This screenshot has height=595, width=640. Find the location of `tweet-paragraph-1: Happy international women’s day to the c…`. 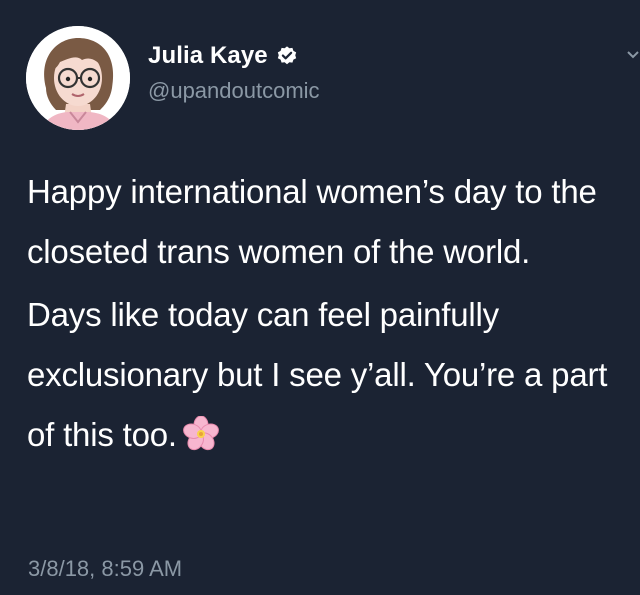

tweet-paragraph-1: Happy international women’s day to the c… is located at coordinates (312, 221).